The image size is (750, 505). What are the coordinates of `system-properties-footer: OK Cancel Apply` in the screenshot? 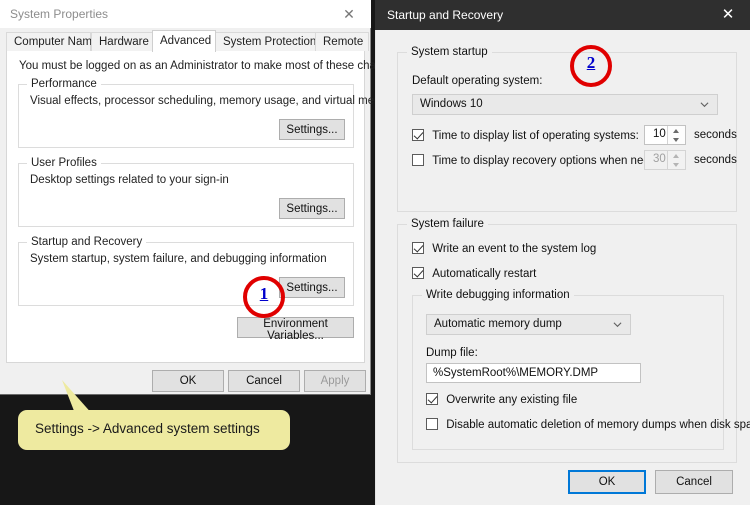 It's located at (185, 379).